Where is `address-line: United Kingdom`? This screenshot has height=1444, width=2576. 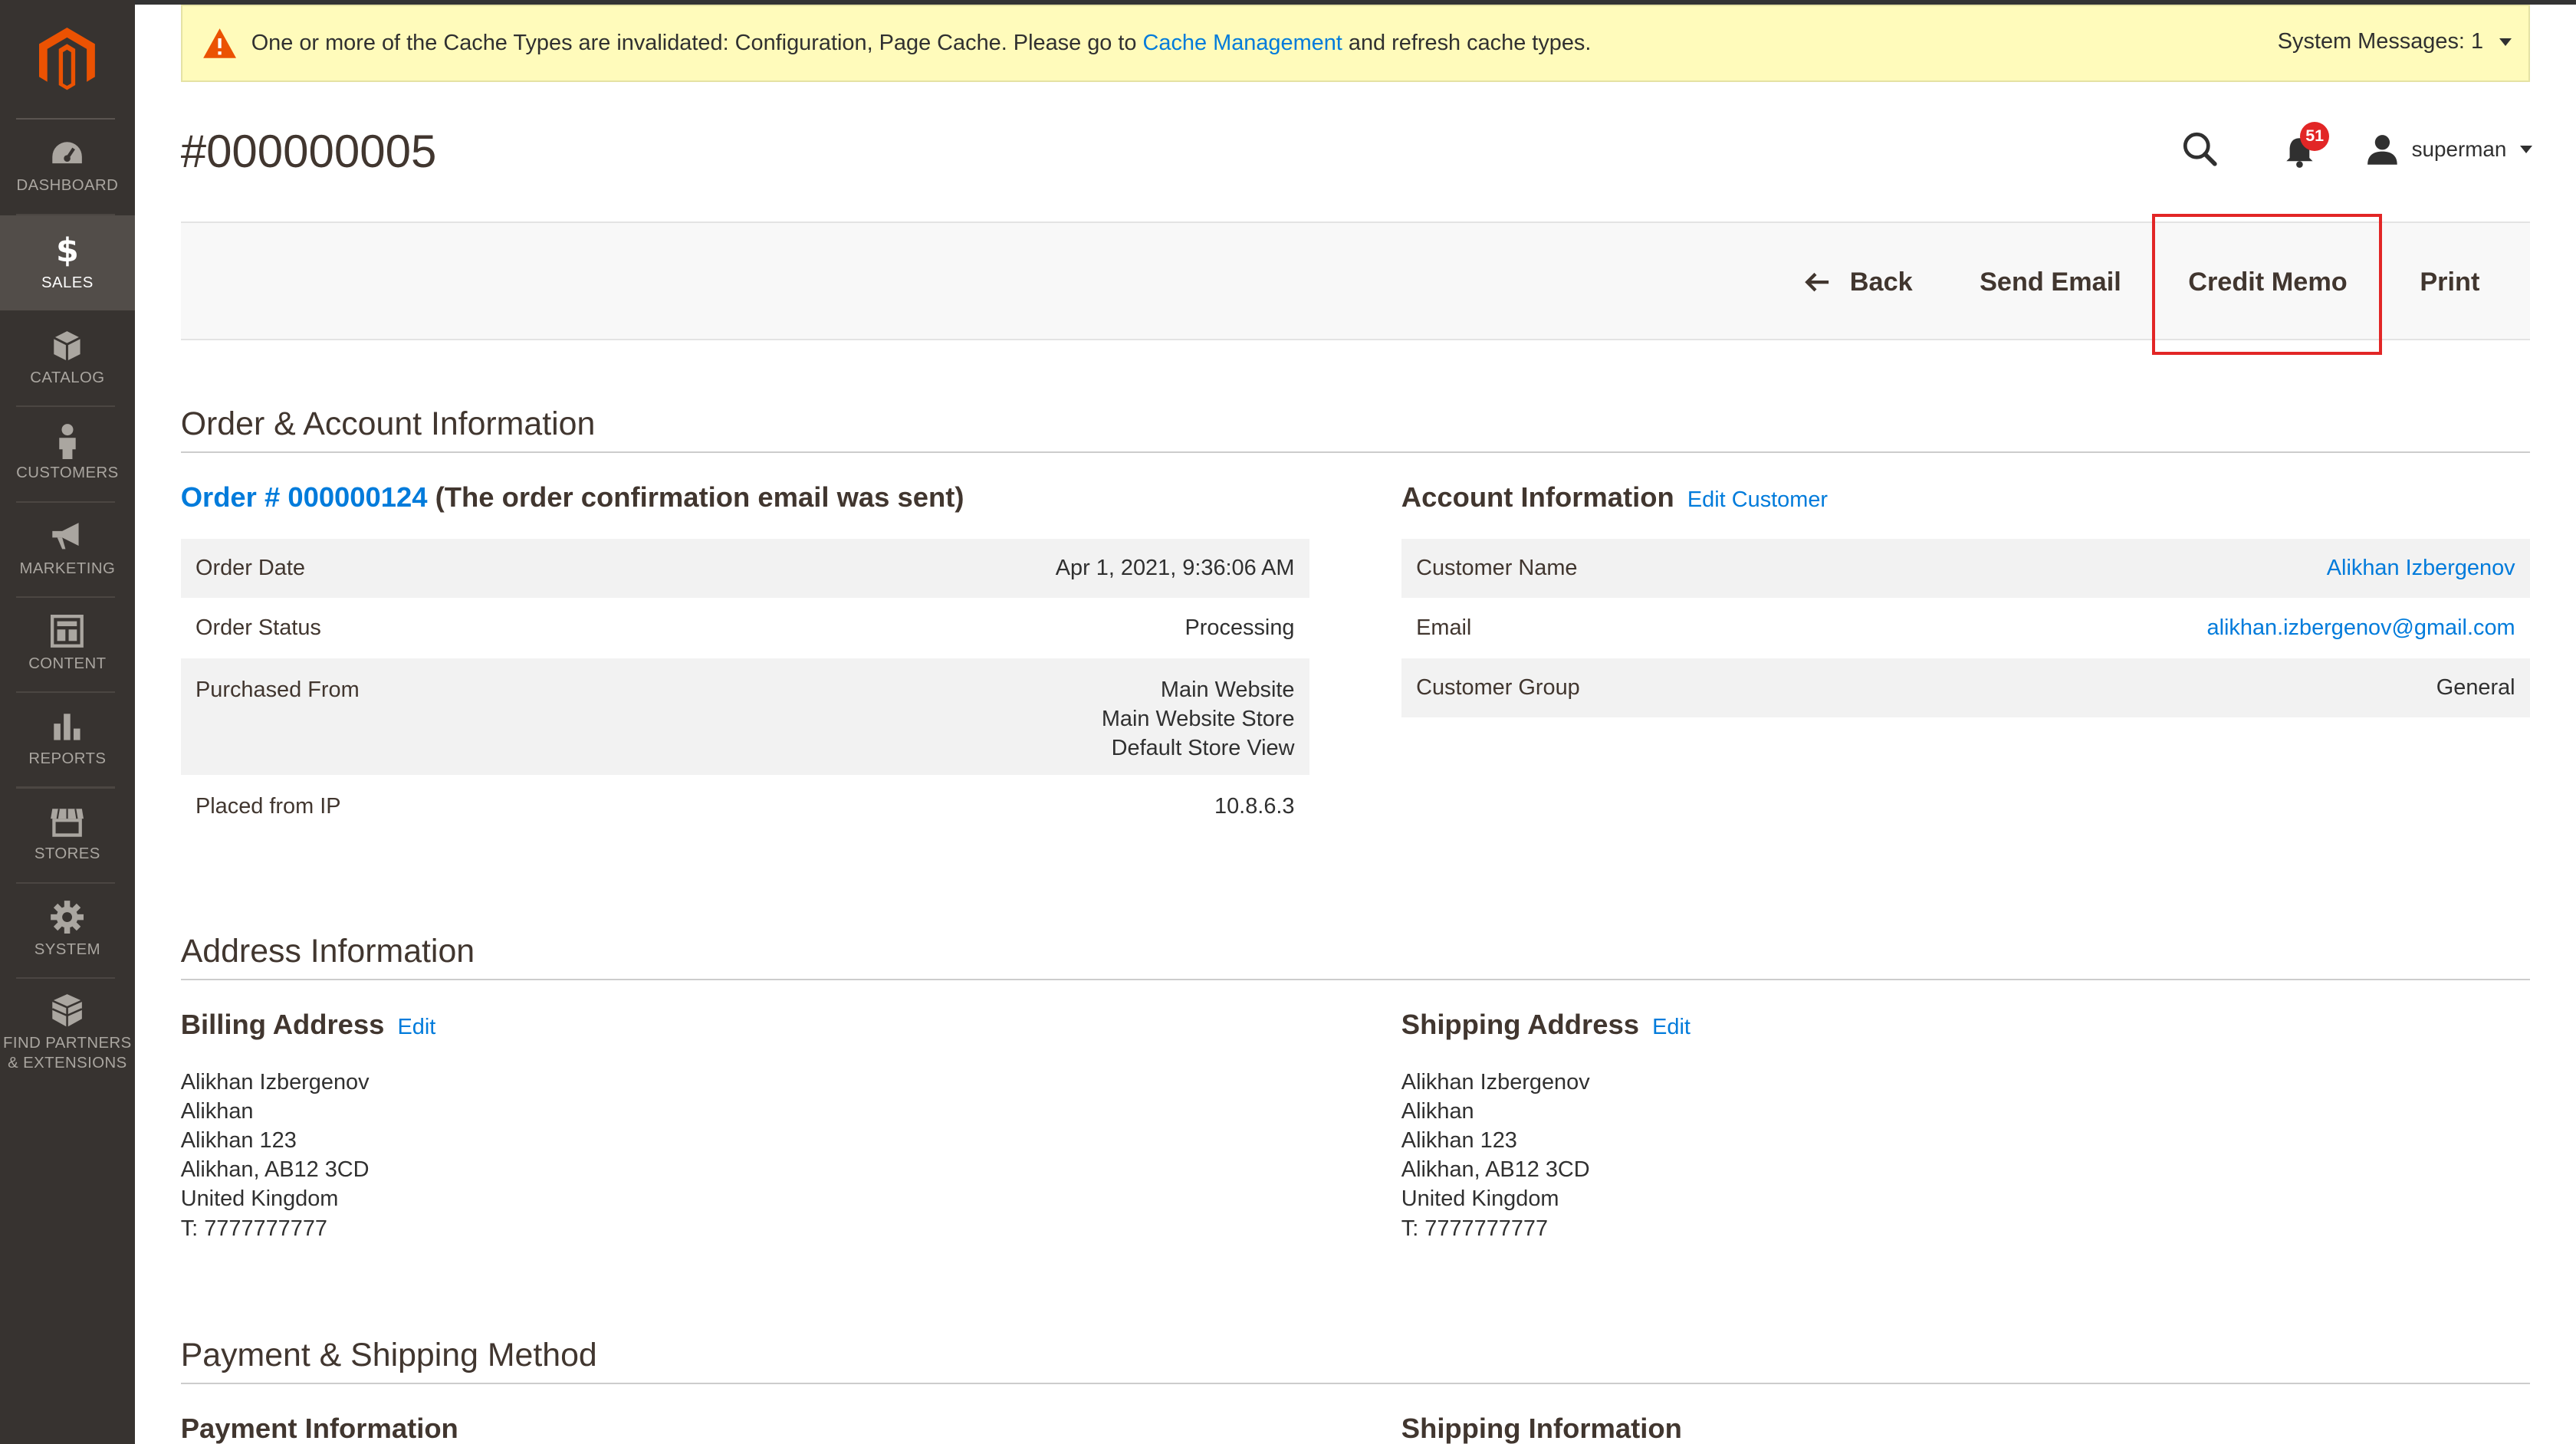 address-line: United Kingdom is located at coordinates (260, 1199).